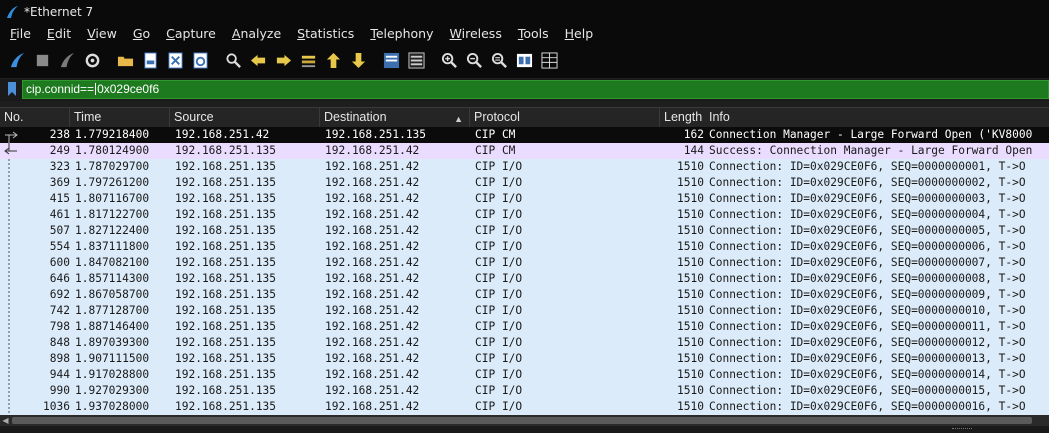 This screenshot has height=433, width=1049. I want to click on menu-analyze: Analyze, so click(256, 33).